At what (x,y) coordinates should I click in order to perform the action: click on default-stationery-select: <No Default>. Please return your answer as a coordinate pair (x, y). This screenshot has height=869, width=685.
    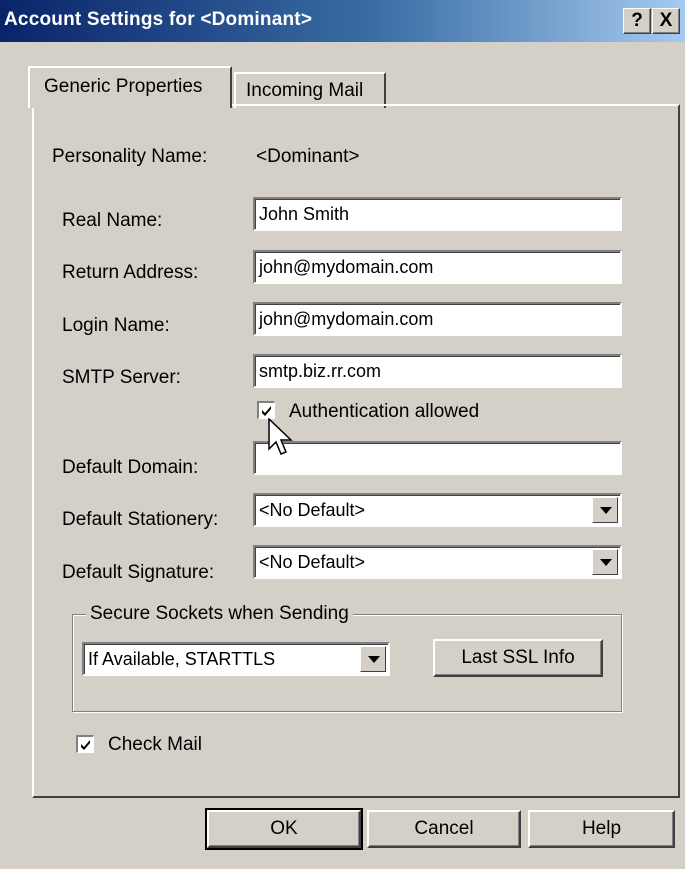
    Looking at the image, I should click on (437, 510).